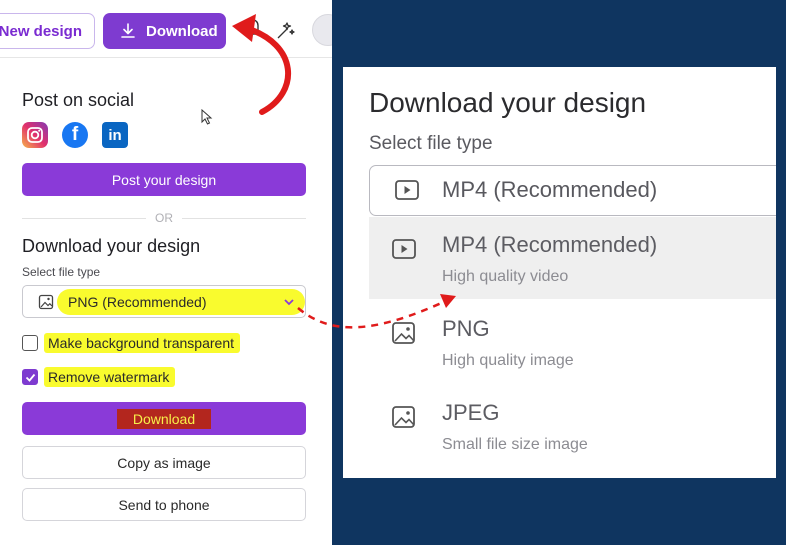 The height and width of the screenshot is (545, 786). Describe the element at coordinates (35, 135) in the screenshot. I see `instagram-icon` at that location.